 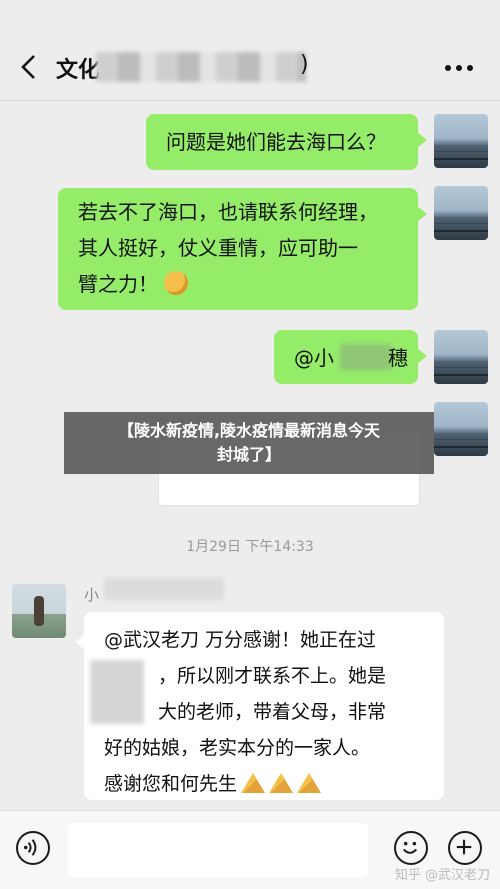 I want to click on more-icon, so click(x=459, y=68).